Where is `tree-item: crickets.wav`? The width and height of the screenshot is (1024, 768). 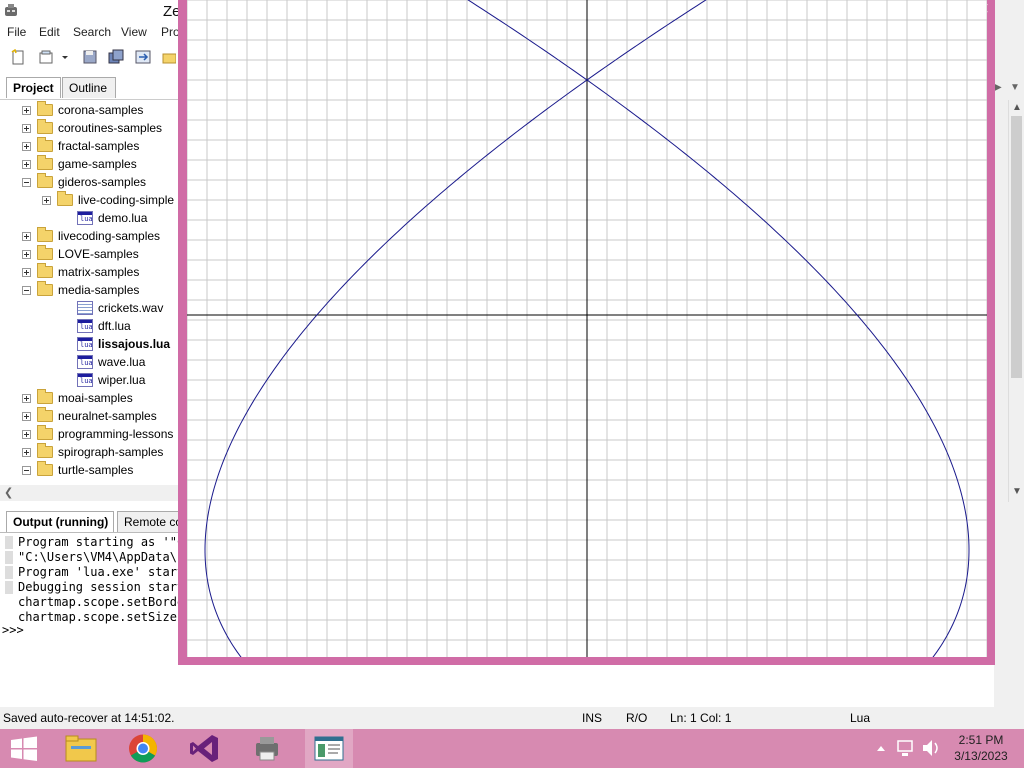 tree-item: crickets.wav is located at coordinates (120, 308).